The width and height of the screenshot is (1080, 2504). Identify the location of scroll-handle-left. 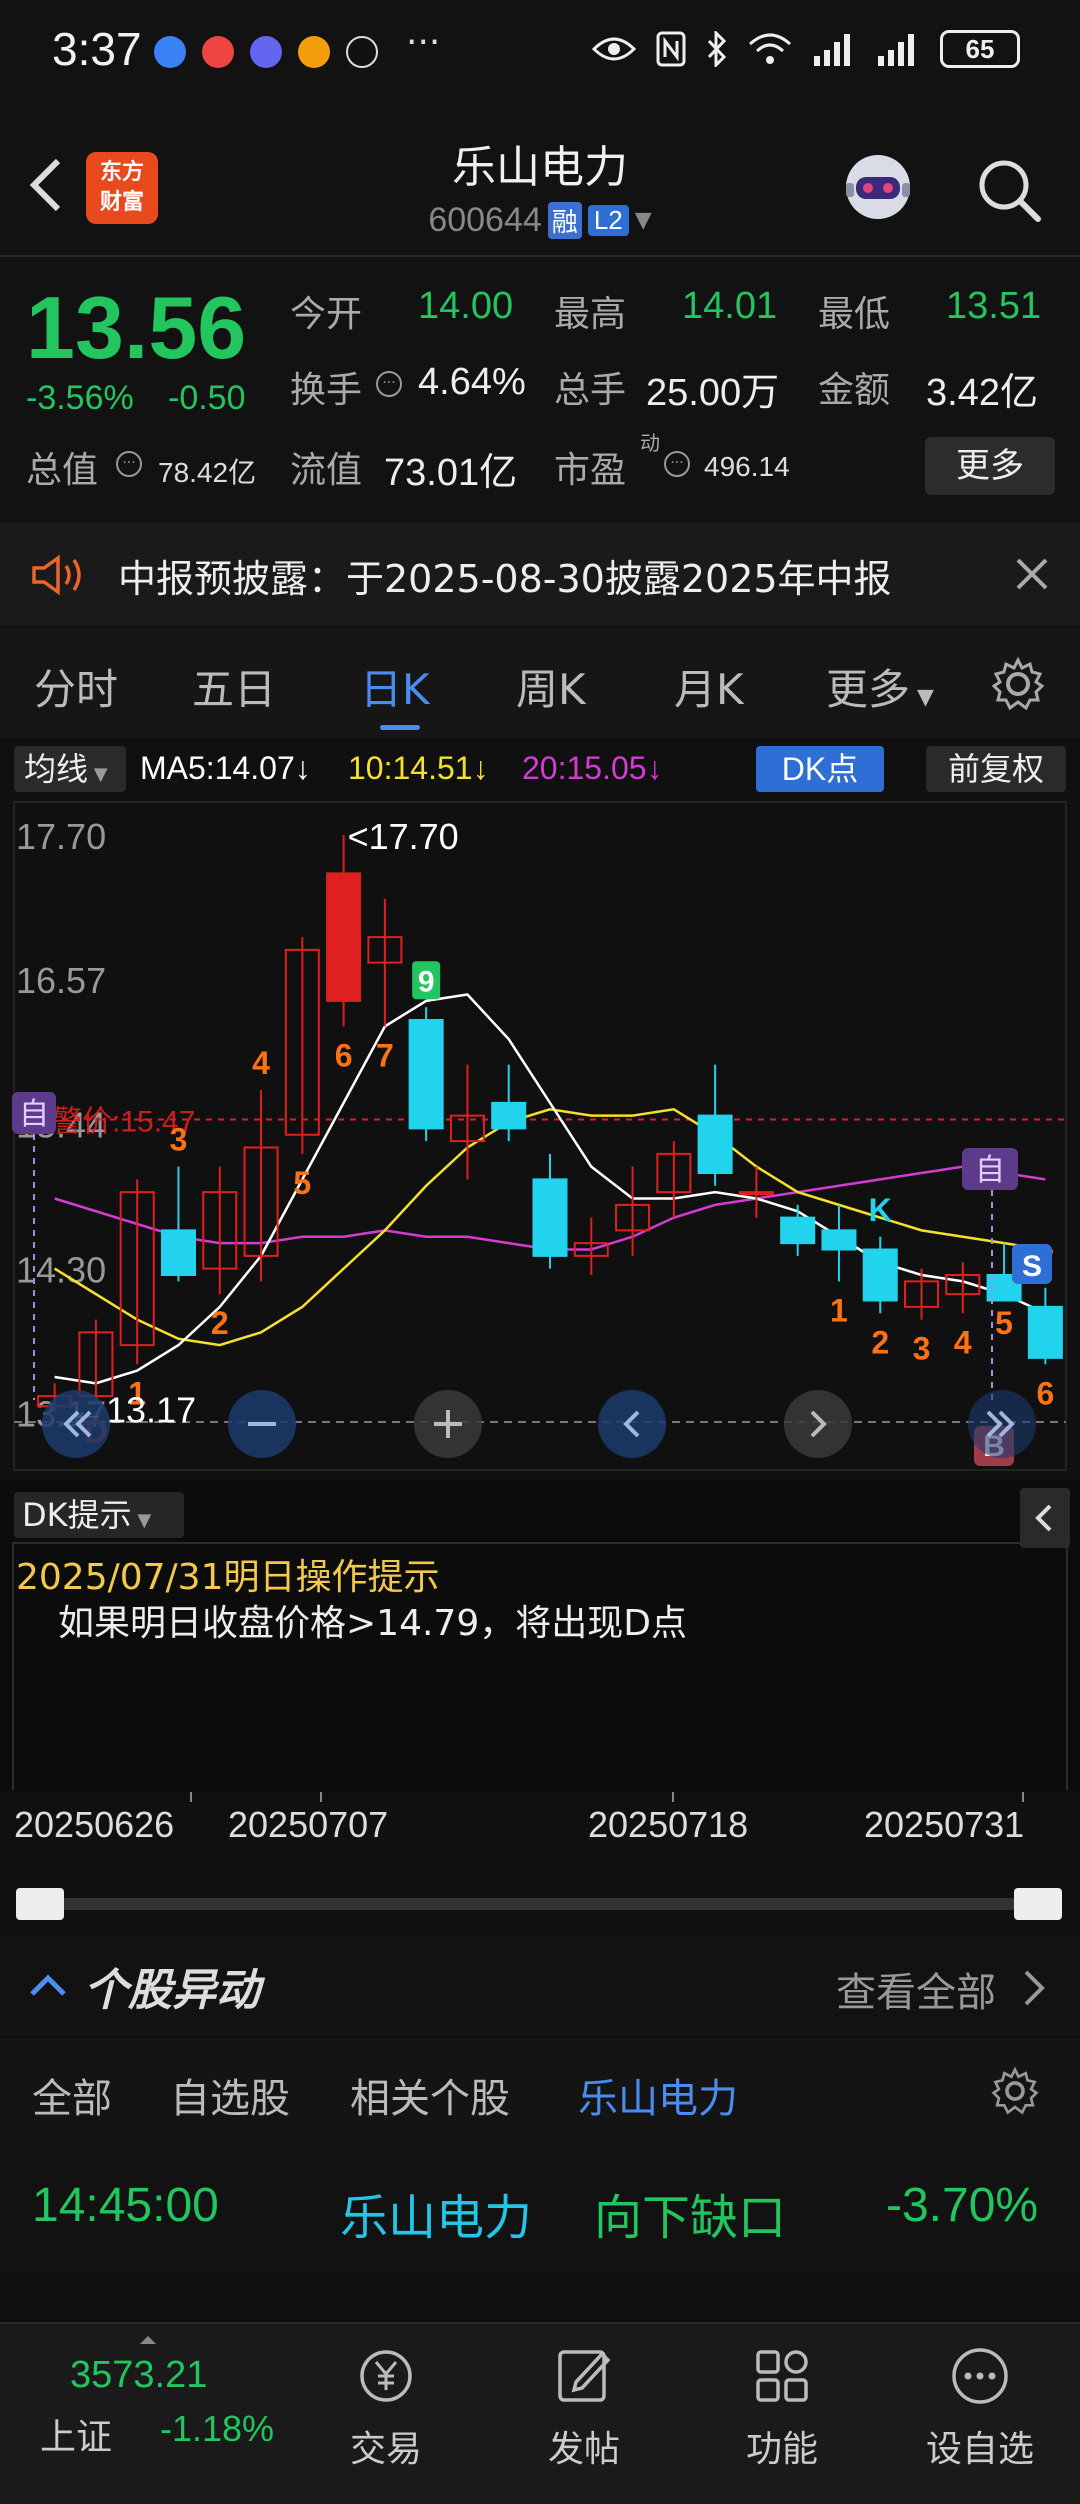
(40, 1904).